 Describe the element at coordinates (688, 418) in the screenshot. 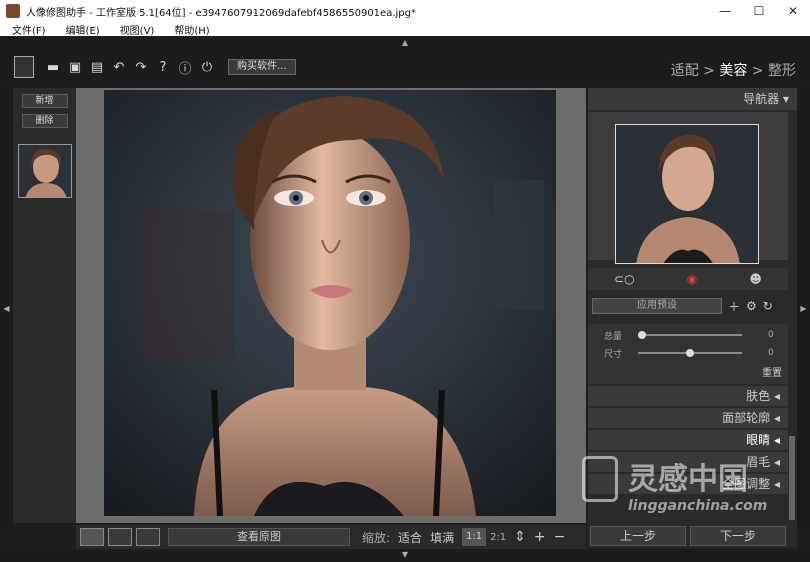

I see `section-face-contour: 面部轮廓 ◂` at that location.